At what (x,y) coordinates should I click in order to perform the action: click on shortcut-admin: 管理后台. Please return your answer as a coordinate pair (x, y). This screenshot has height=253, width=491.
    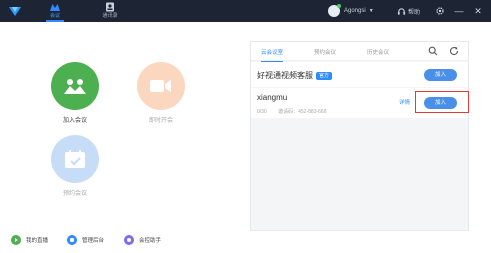
    Looking at the image, I should click on (85, 240).